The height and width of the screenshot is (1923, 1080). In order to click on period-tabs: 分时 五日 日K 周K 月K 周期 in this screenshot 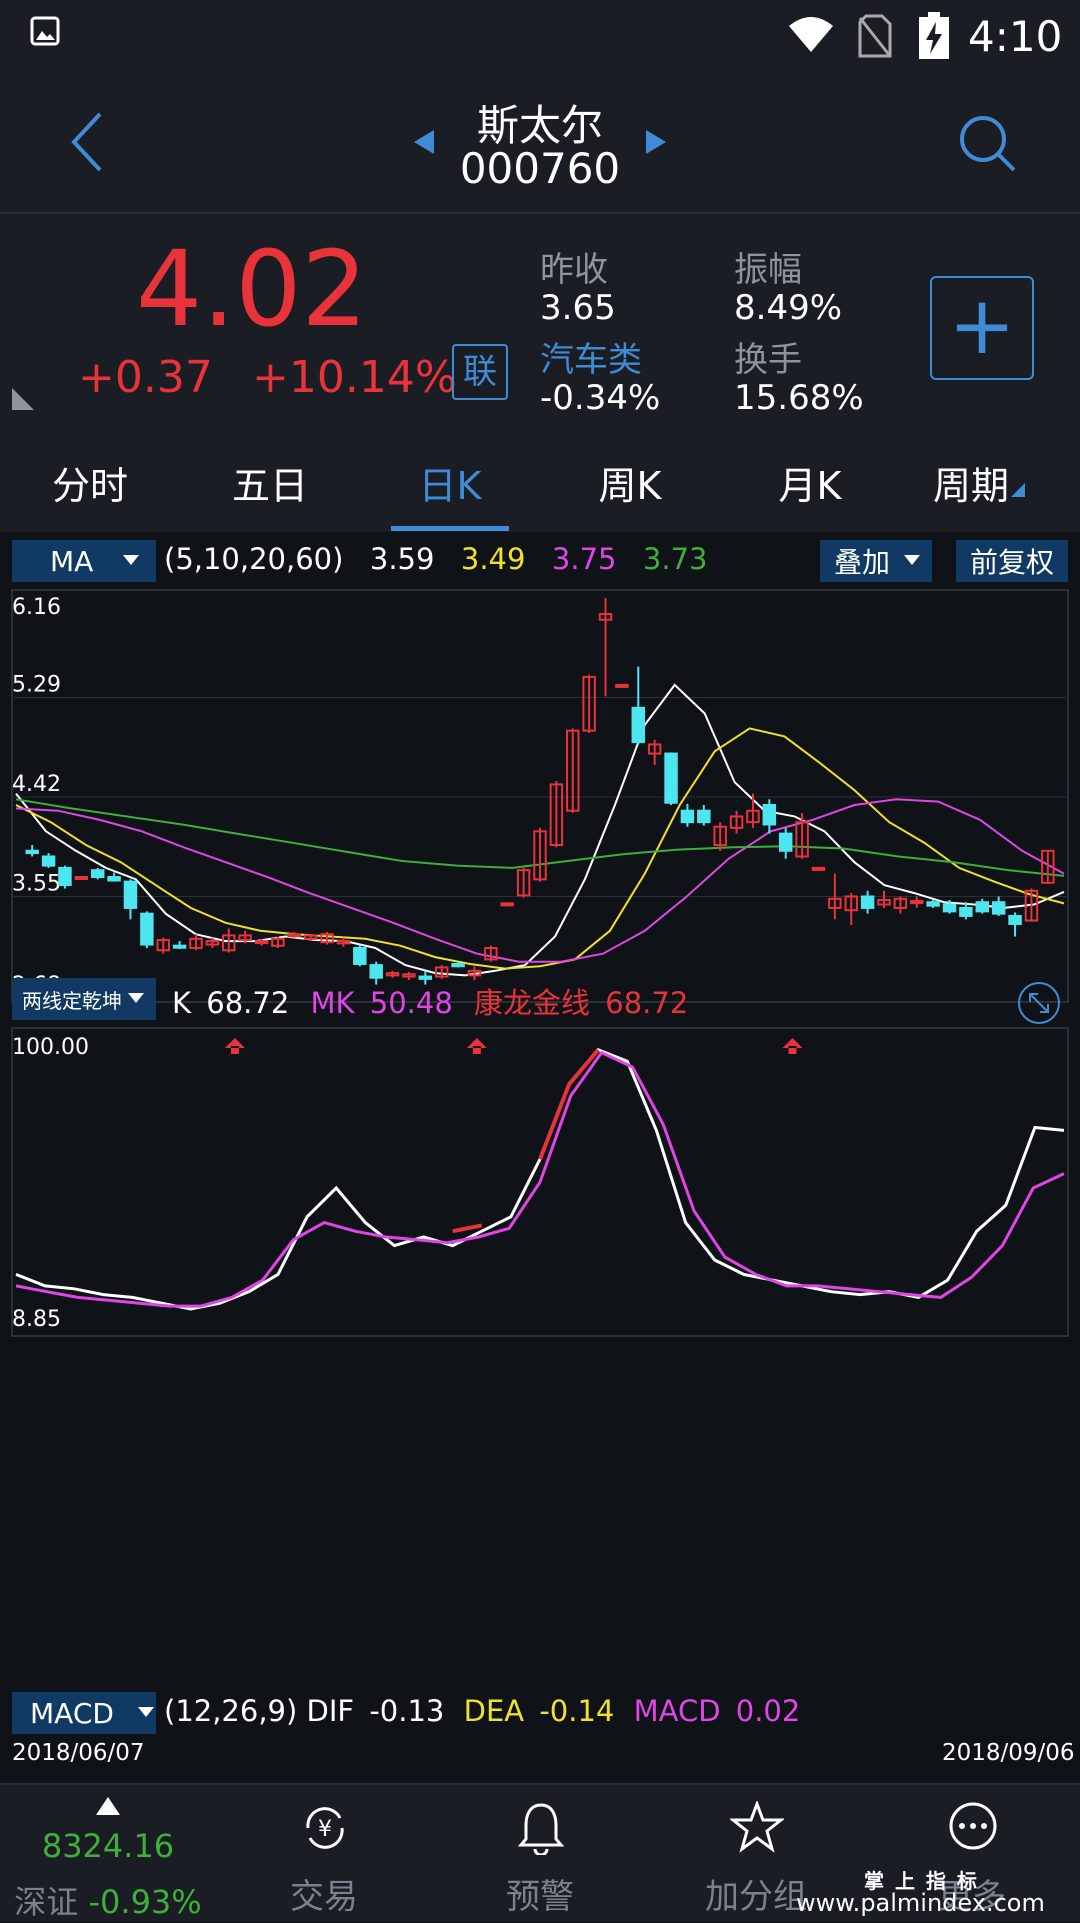, I will do `click(540, 485)`.